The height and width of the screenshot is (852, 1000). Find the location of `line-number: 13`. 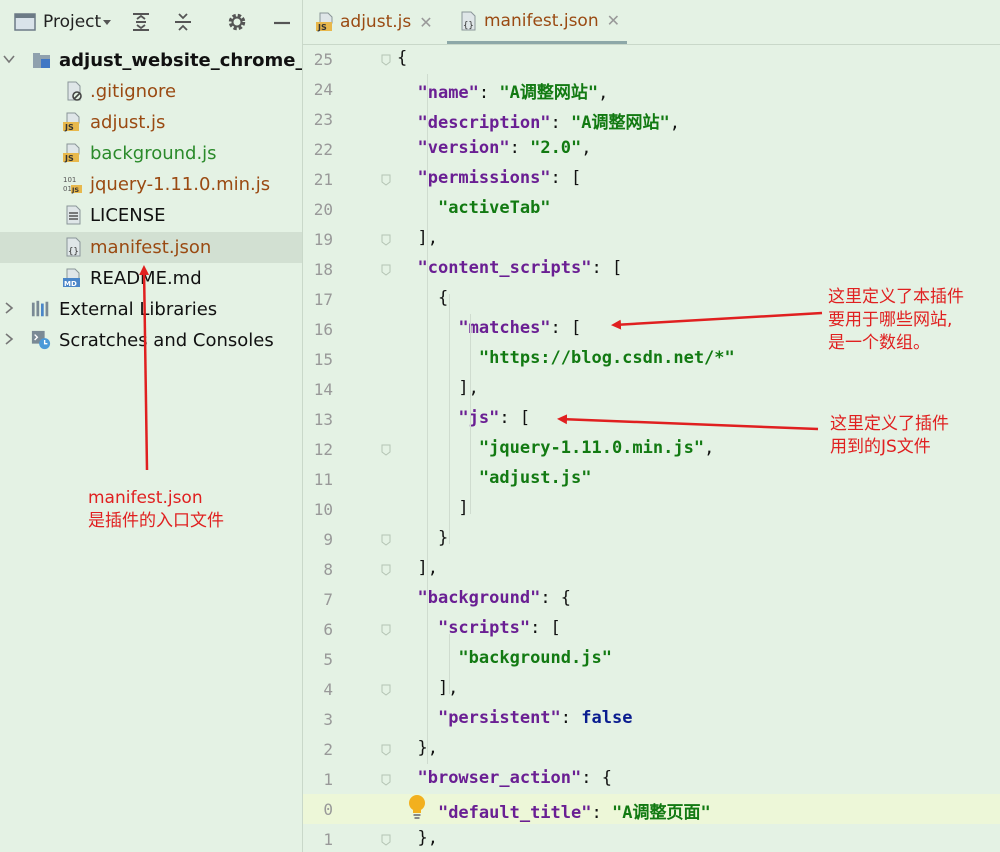

line-number: 13 is located at coordinates (323, 419).